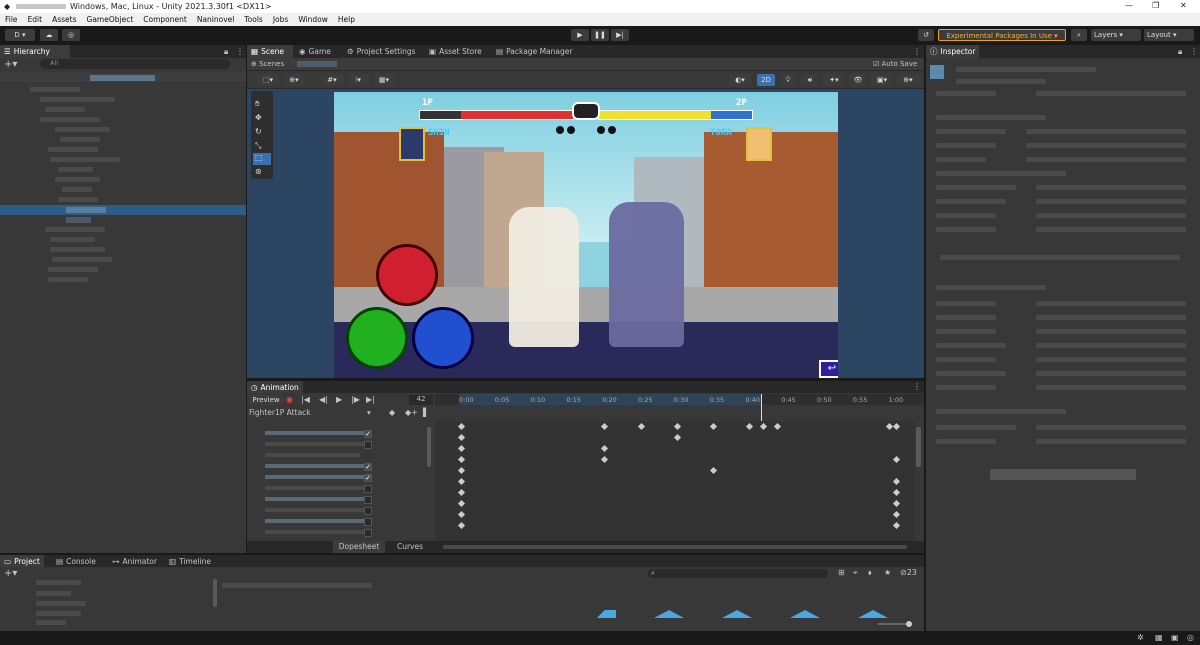 The image size is (1200, 645). Describe the element at coordinates (35, 19) in the screenshot. I see `menu-edit: Edit` at that location.